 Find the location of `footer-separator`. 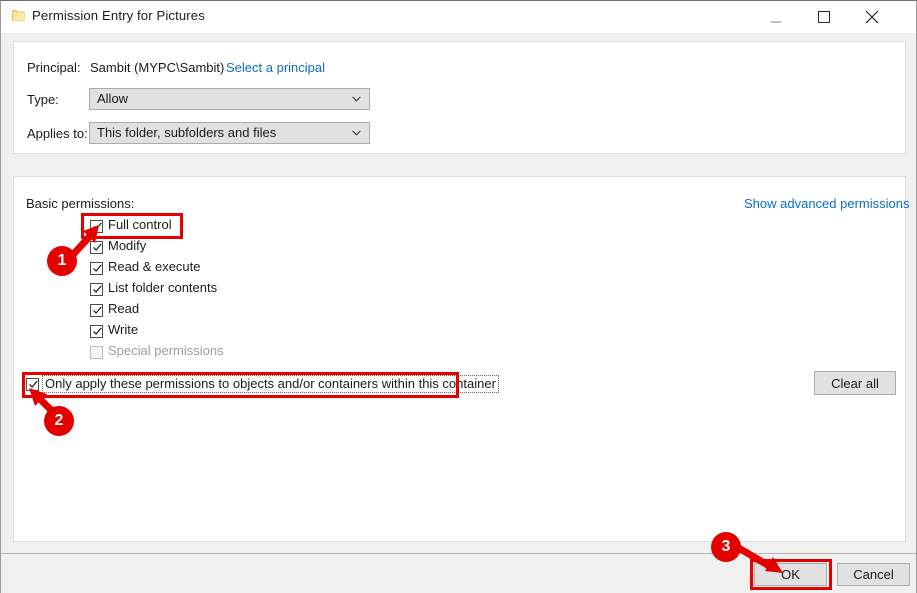

footer-separator is located at coordinates (458, 553).